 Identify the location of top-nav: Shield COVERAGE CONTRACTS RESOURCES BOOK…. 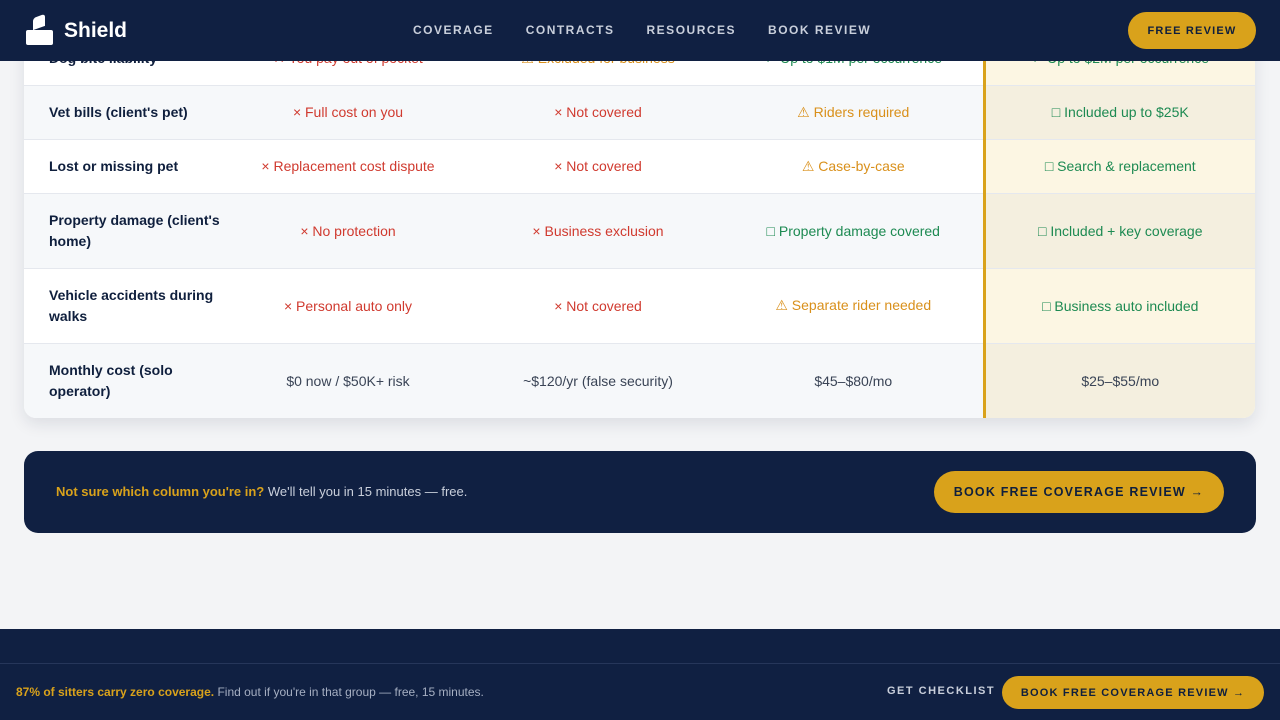
(640, 30).